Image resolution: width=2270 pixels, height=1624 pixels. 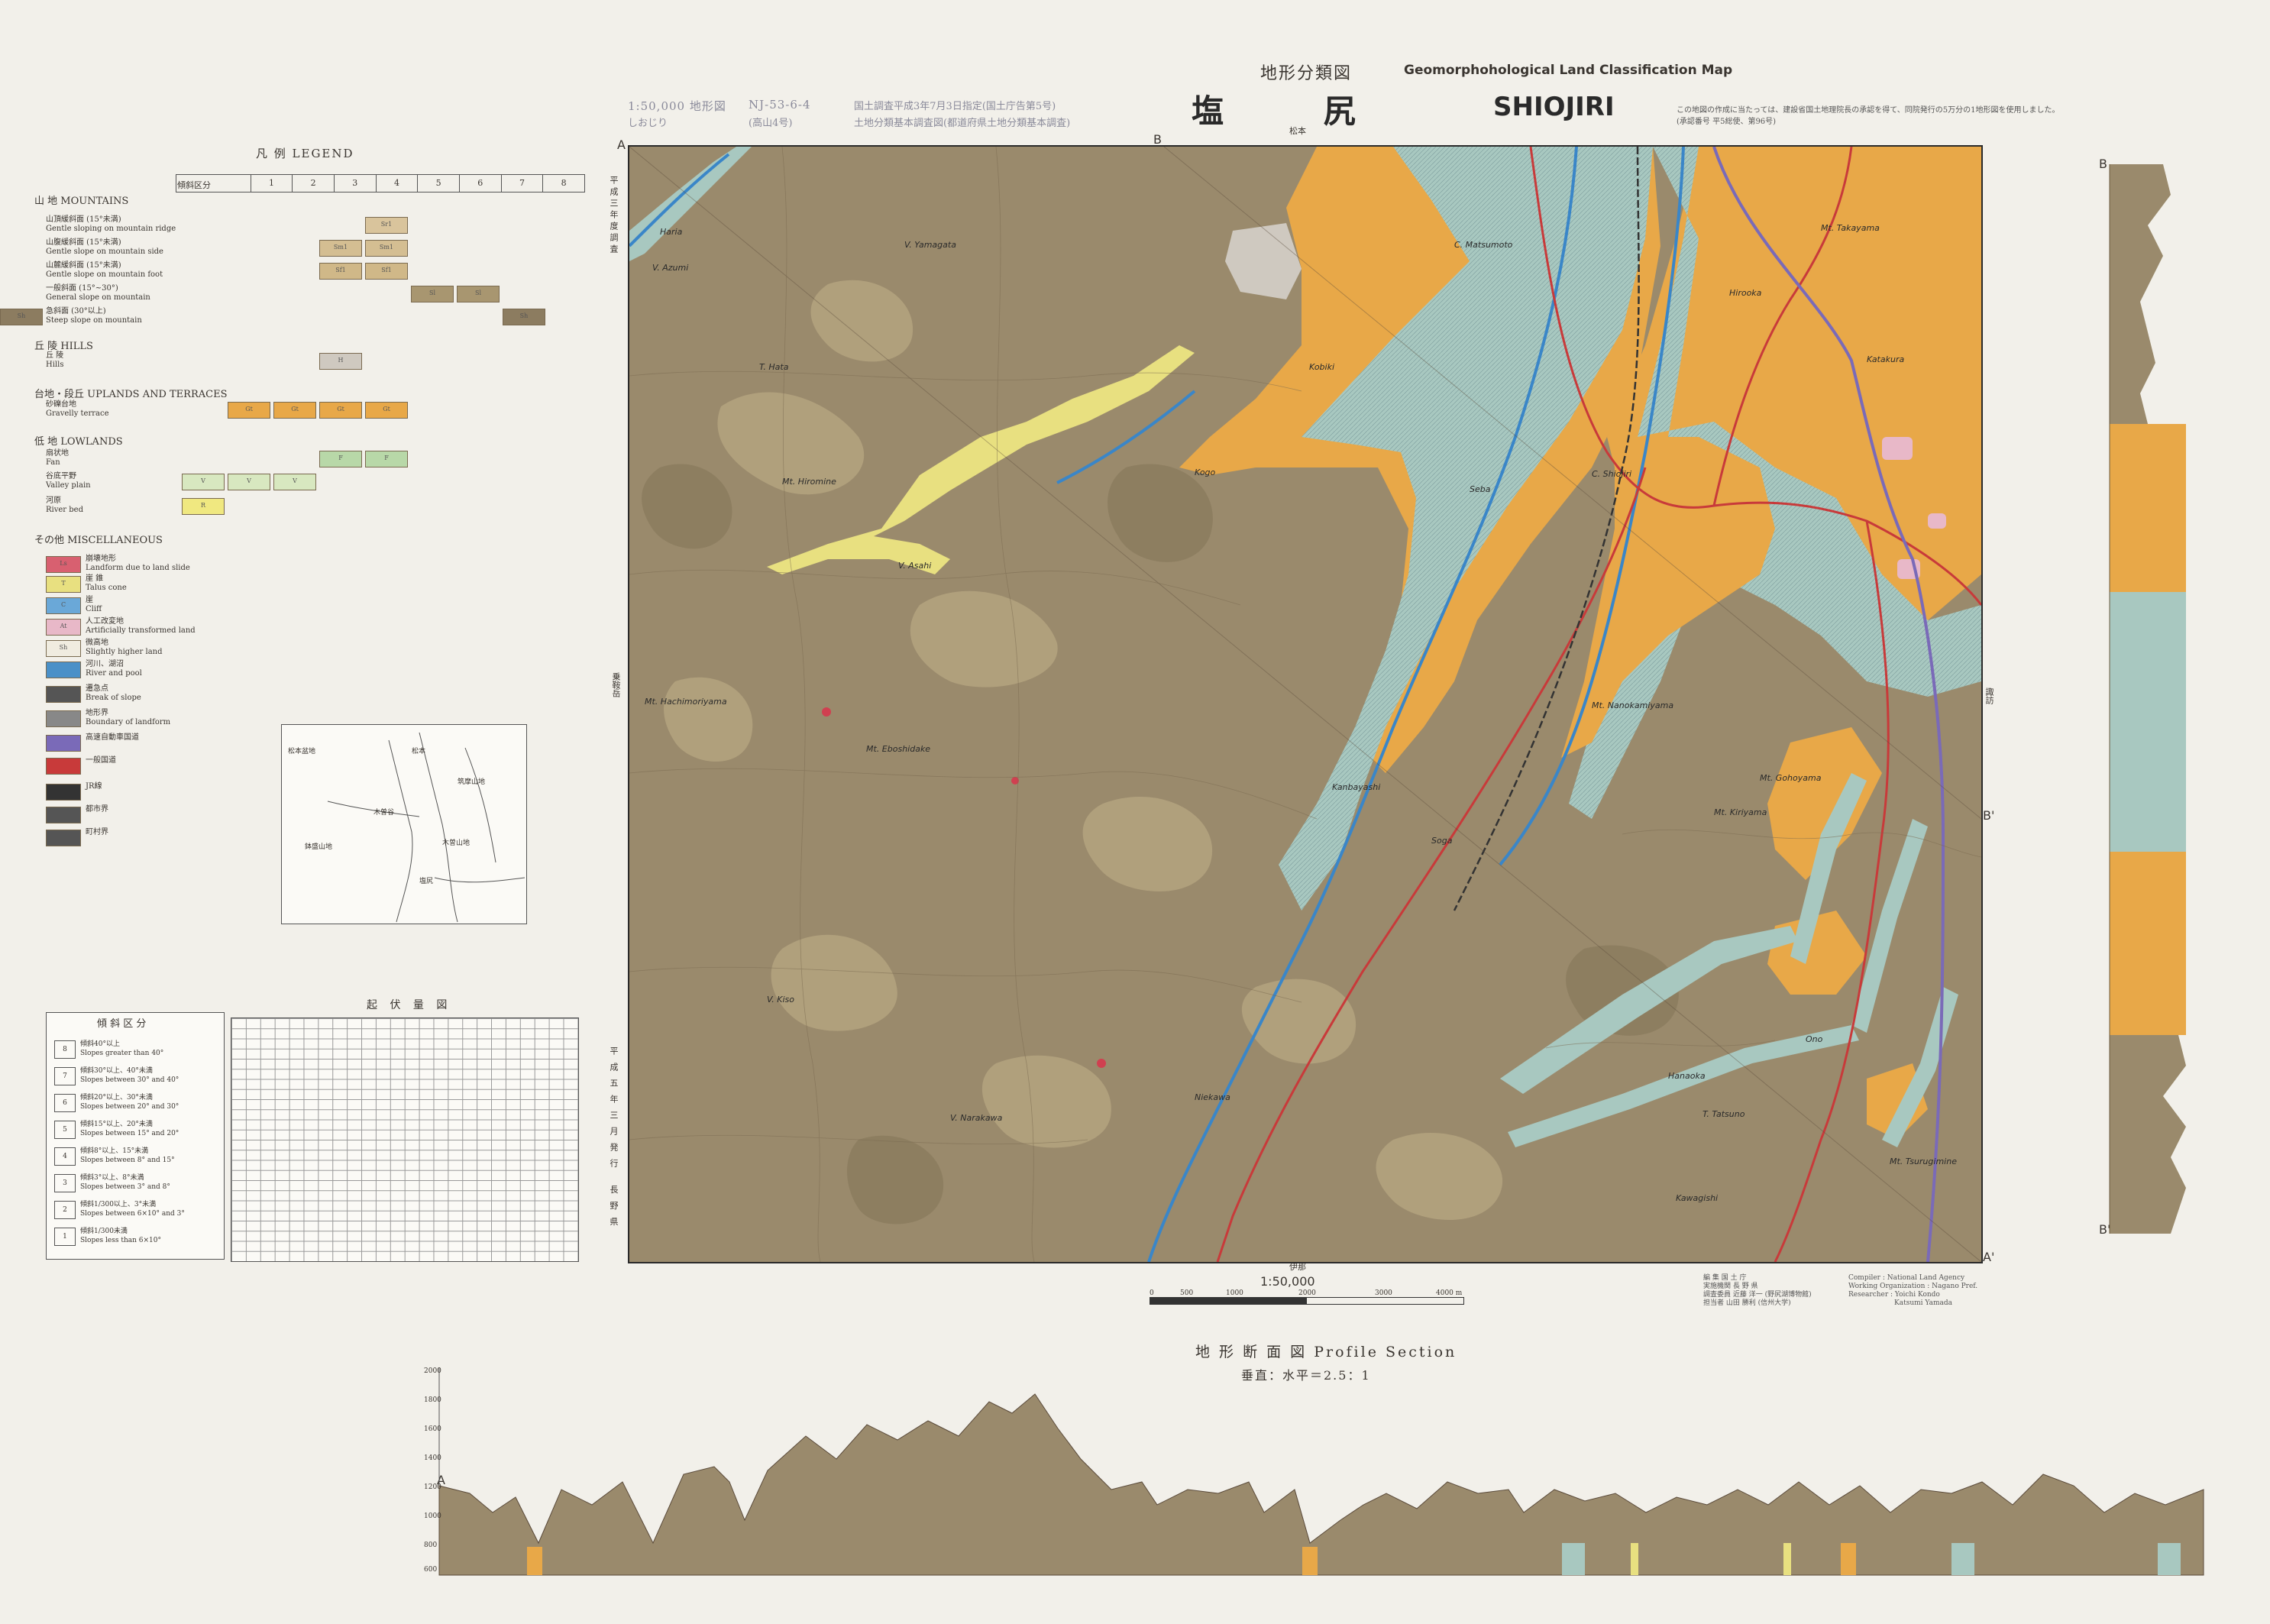 What do you see at coordinates (1212, 1097) in the screenshot?
I see `place-label-niekawa: Niekawa` at bounding box center [1212, 1097].